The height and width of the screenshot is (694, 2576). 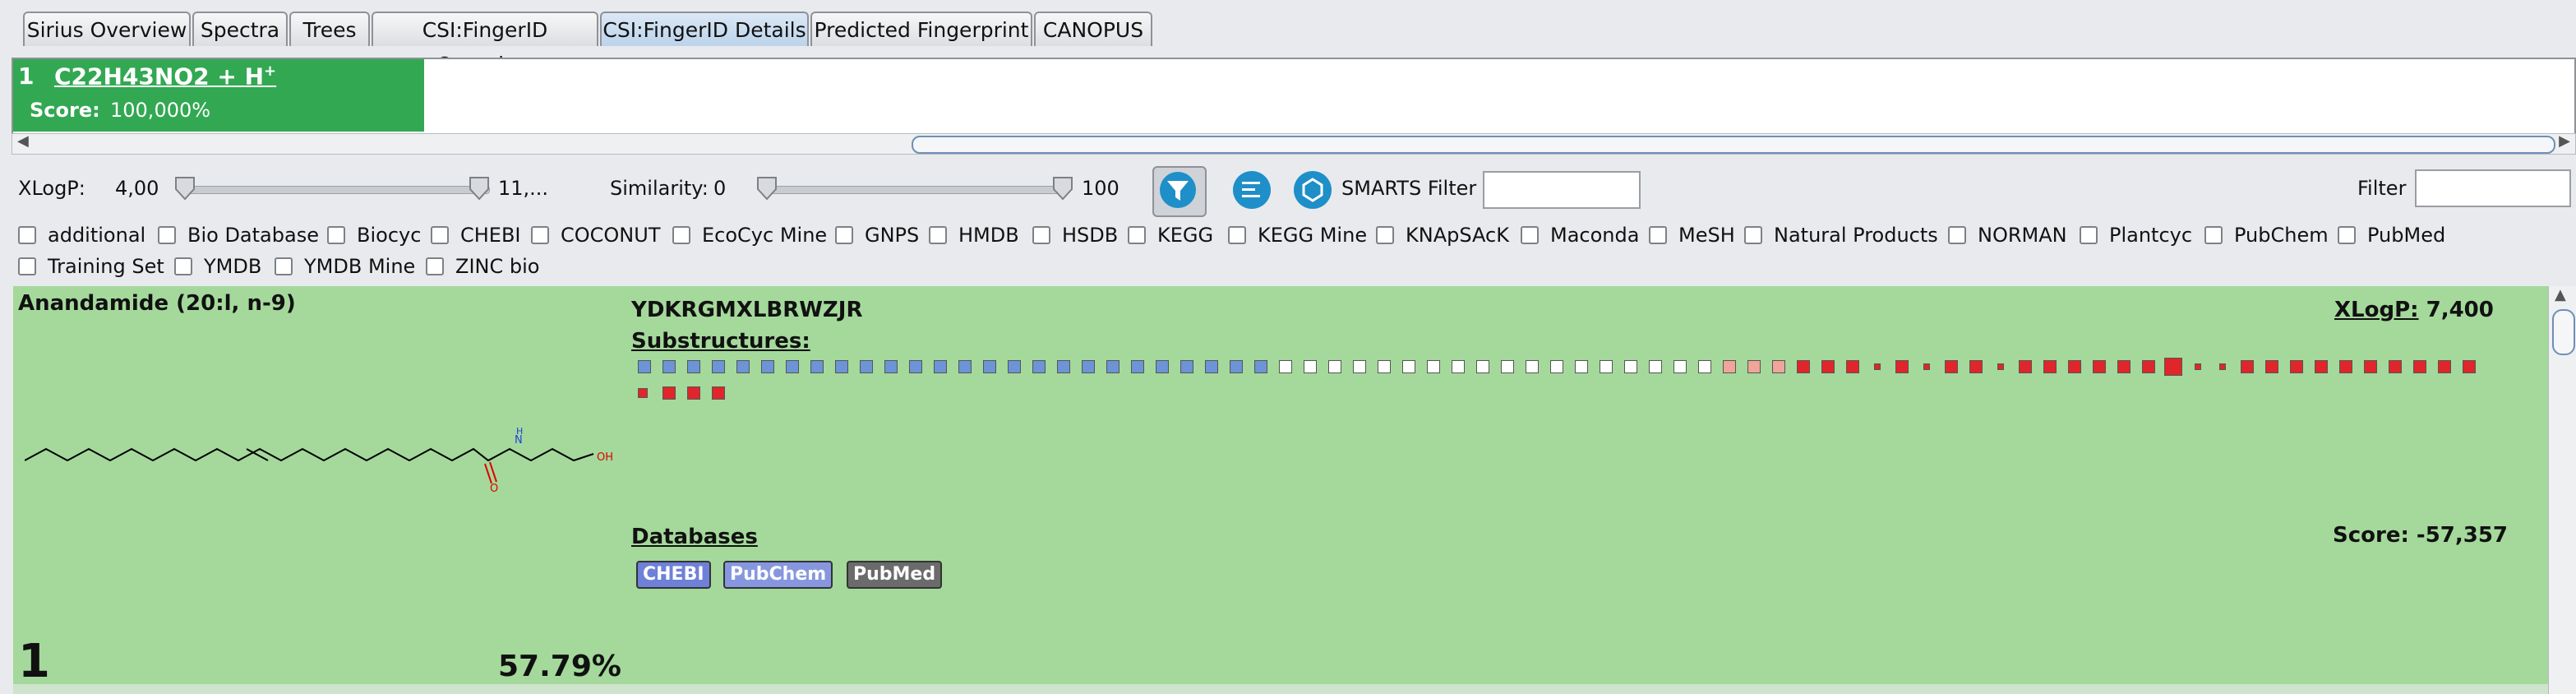 I want to click on checkbox-knapsack: KNApSAcK, so click(x=1443, y=235).